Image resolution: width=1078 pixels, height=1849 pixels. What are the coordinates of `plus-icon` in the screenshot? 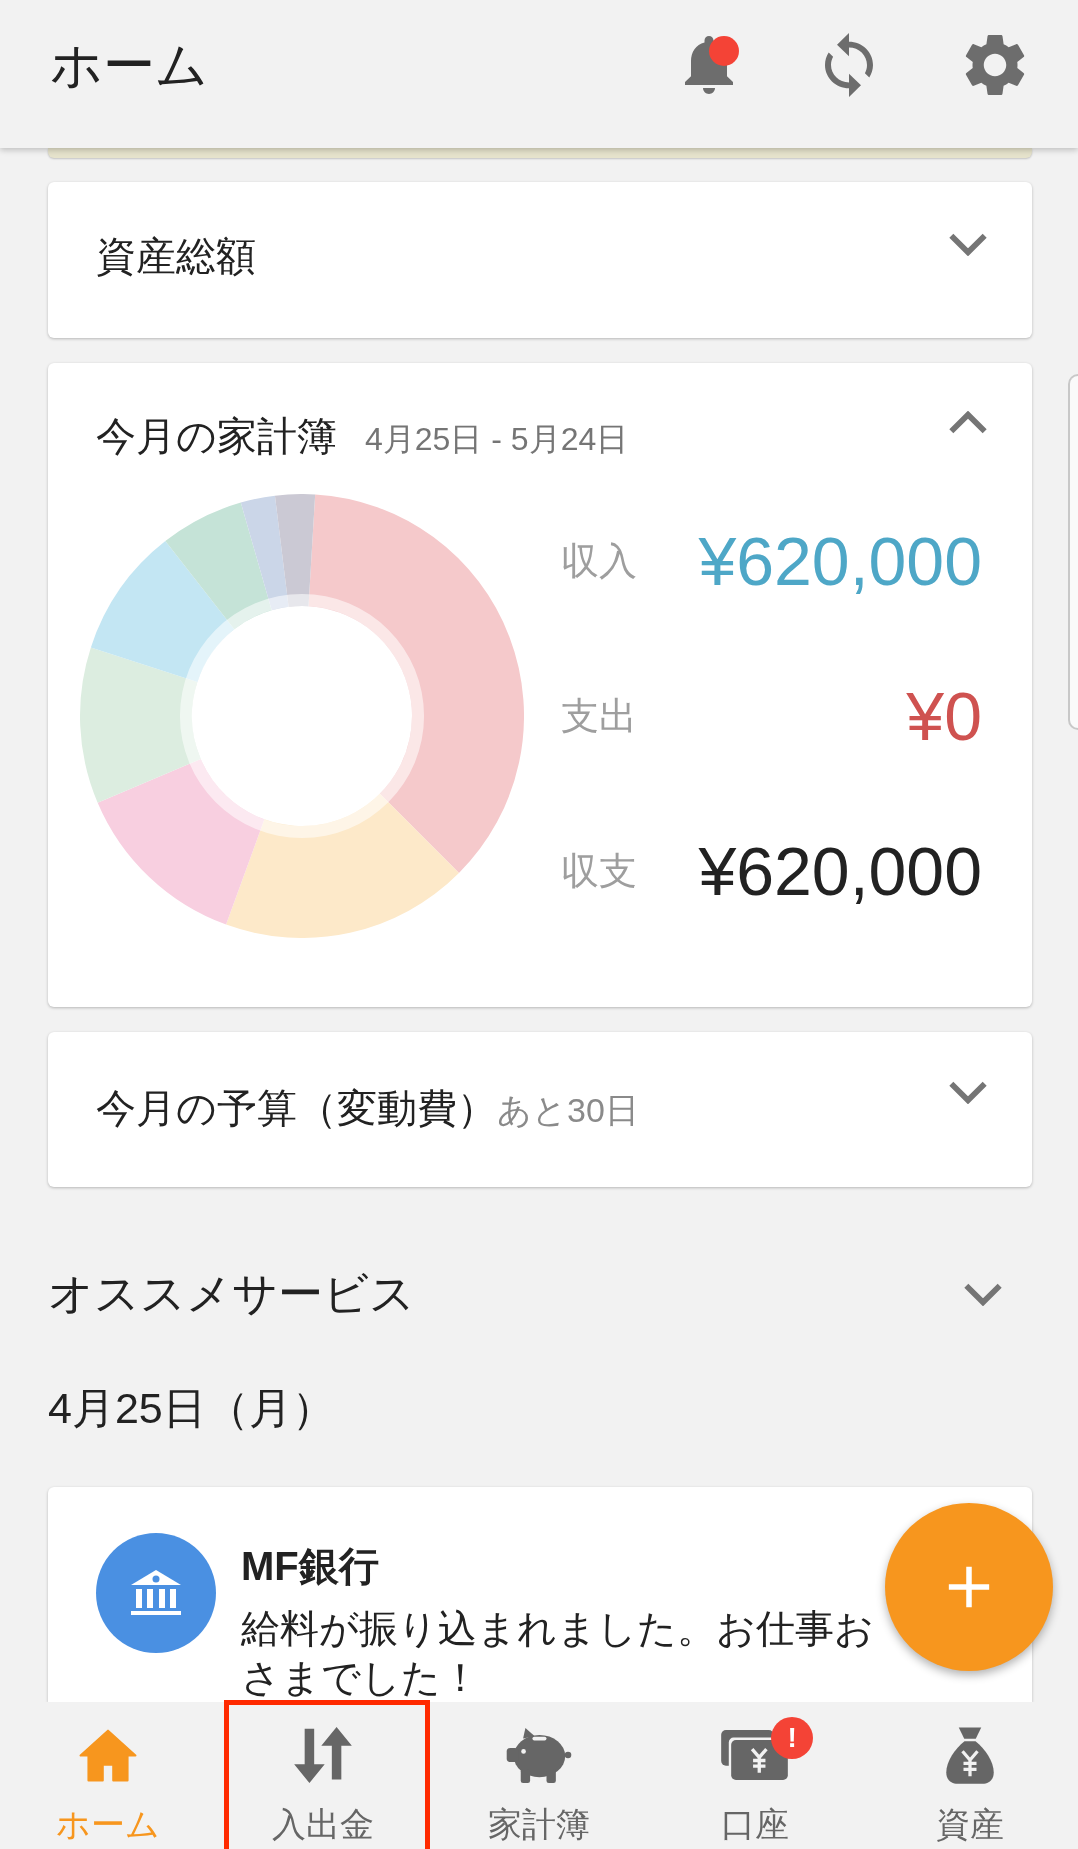 It's located at (969, 1587).